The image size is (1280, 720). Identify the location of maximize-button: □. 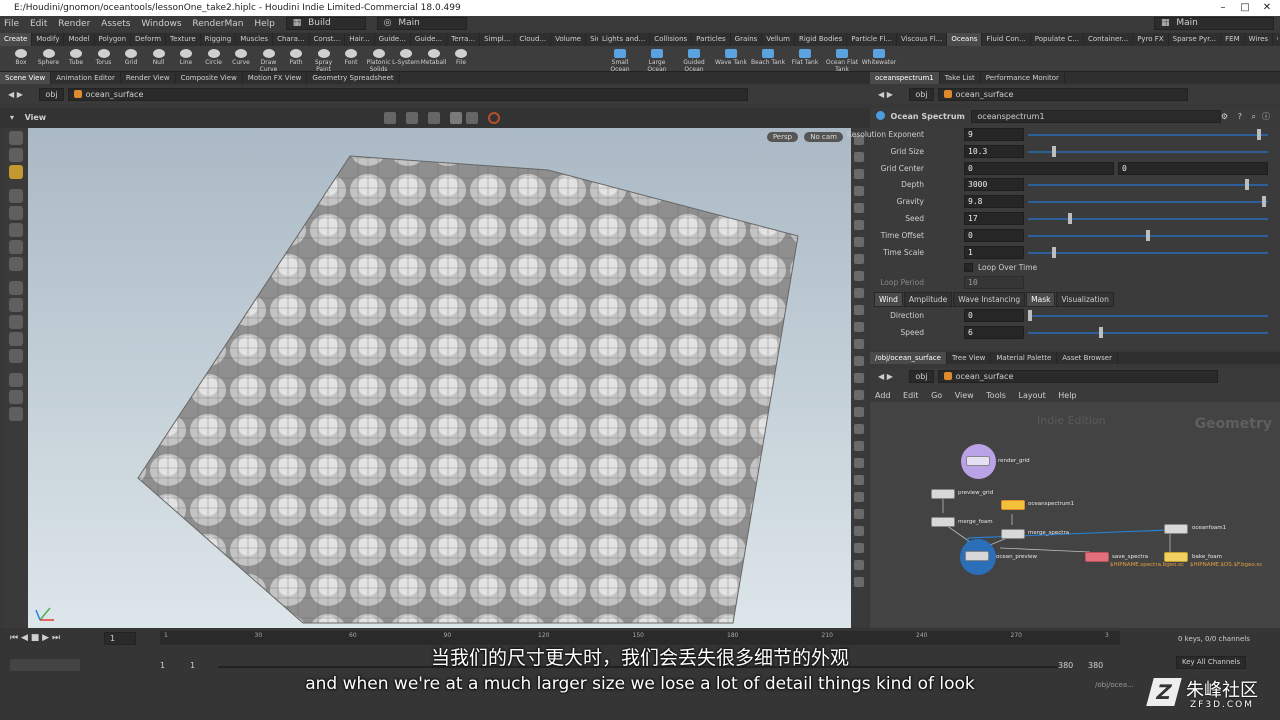
(1245, 8).